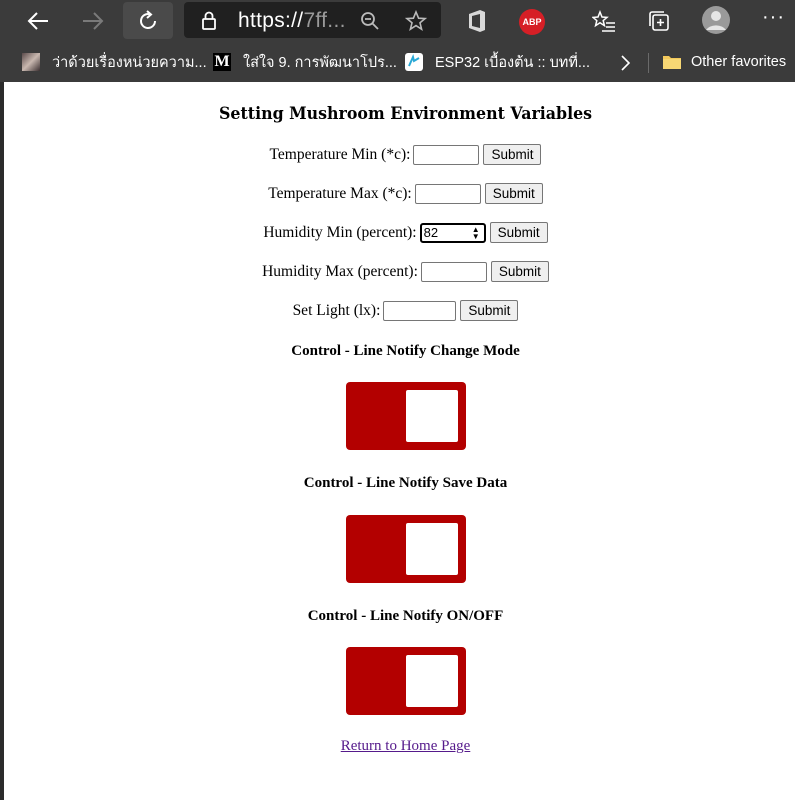 This screenshot has width=795, height=800. I want to click on humidity-min-label: Humidity Min (percent):, so click(340, 232).